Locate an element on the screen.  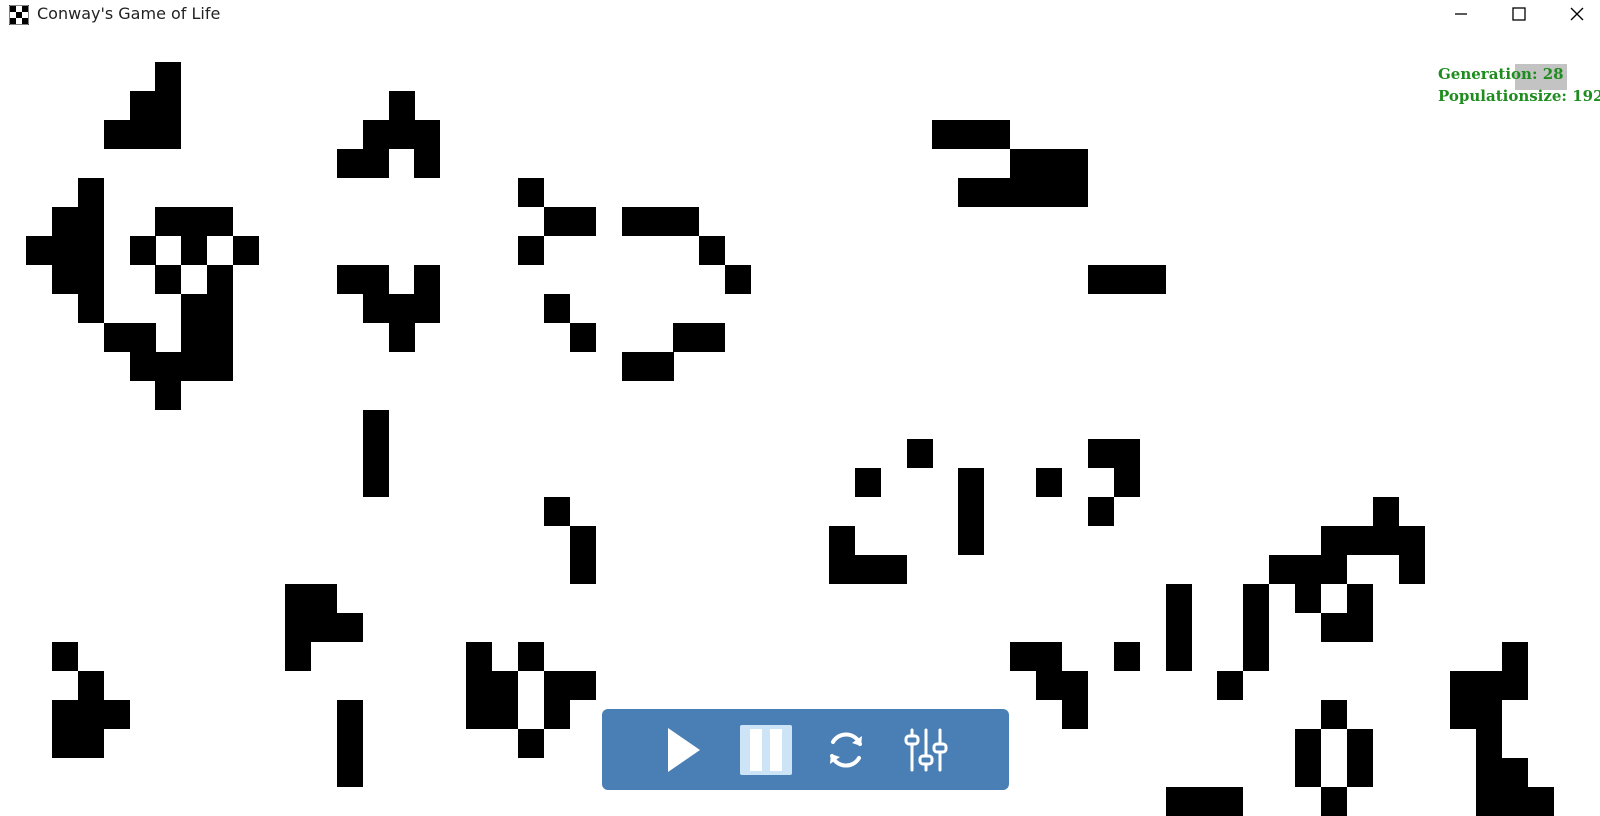
minimize-button is located at coordinates (1461, 14).